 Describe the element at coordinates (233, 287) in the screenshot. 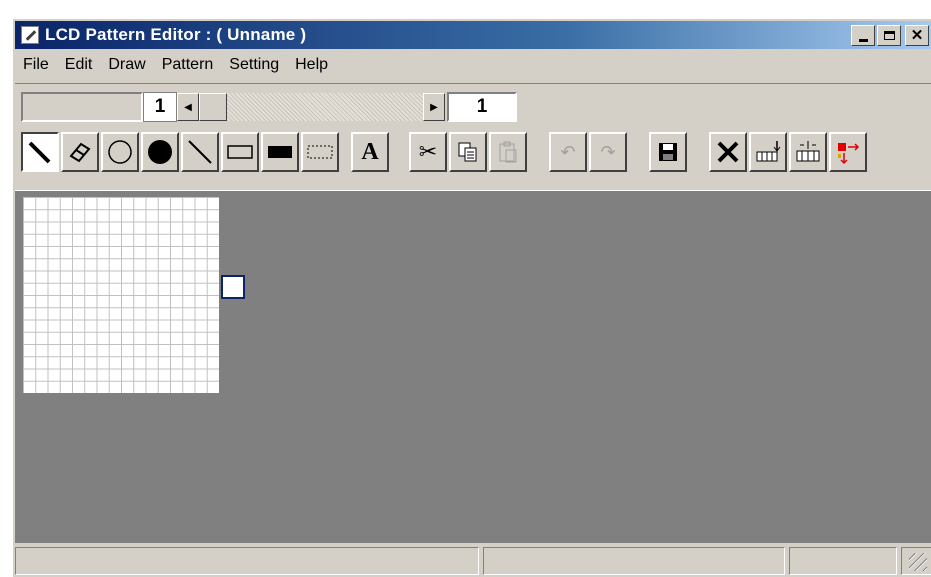

I see `resize-handle` at that location.